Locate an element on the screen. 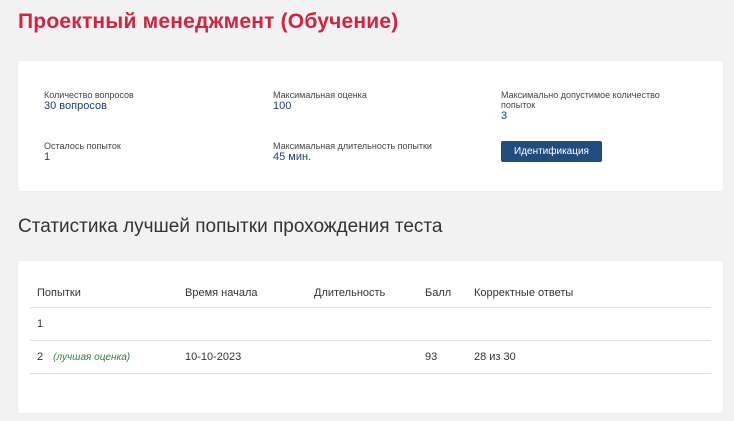  start-time-cell: 10-10-2023 is located at coordinates (242, 357).